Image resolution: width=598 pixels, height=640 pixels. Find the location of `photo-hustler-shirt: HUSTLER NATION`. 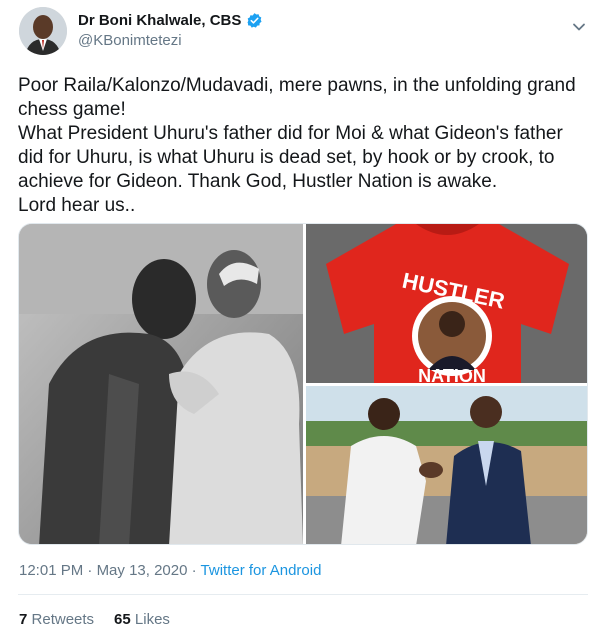

photo-hustler-shirt: HUSTLER NATION is located at coordinates (446, 303).